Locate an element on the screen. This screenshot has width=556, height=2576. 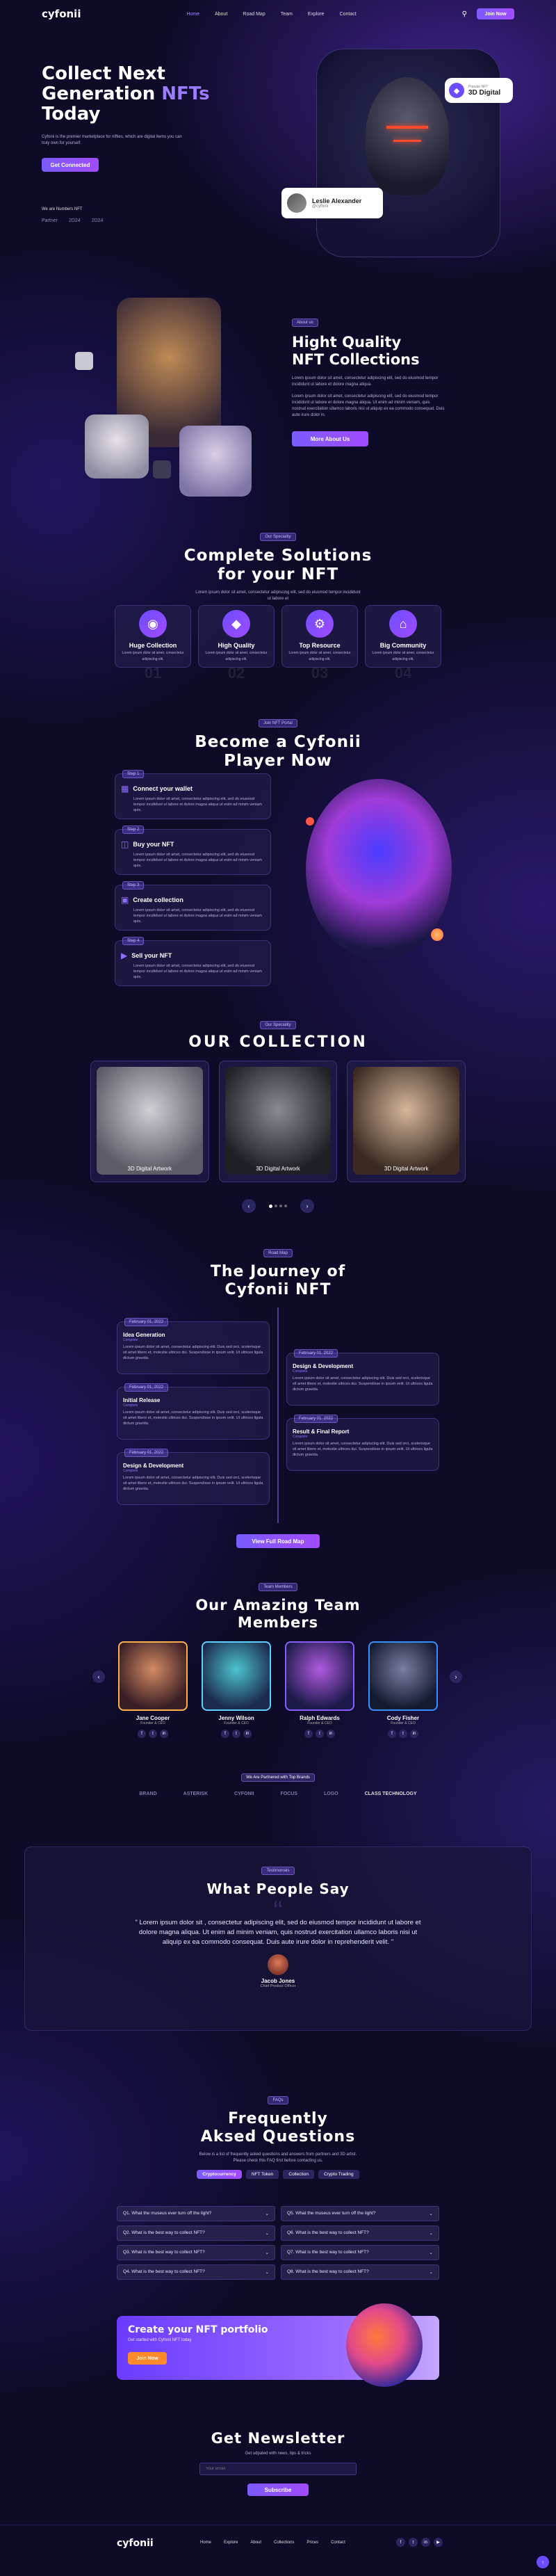
hero-title-highlight: NFTs is located at coordinates (185, 93).